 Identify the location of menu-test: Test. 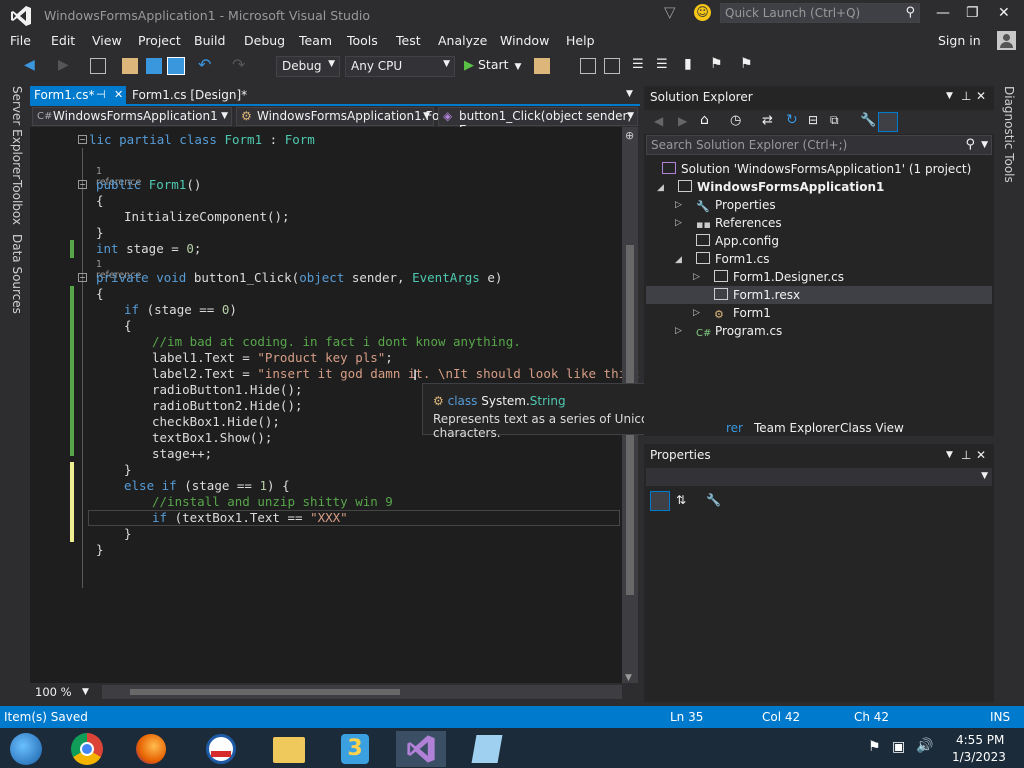
(408, 40).